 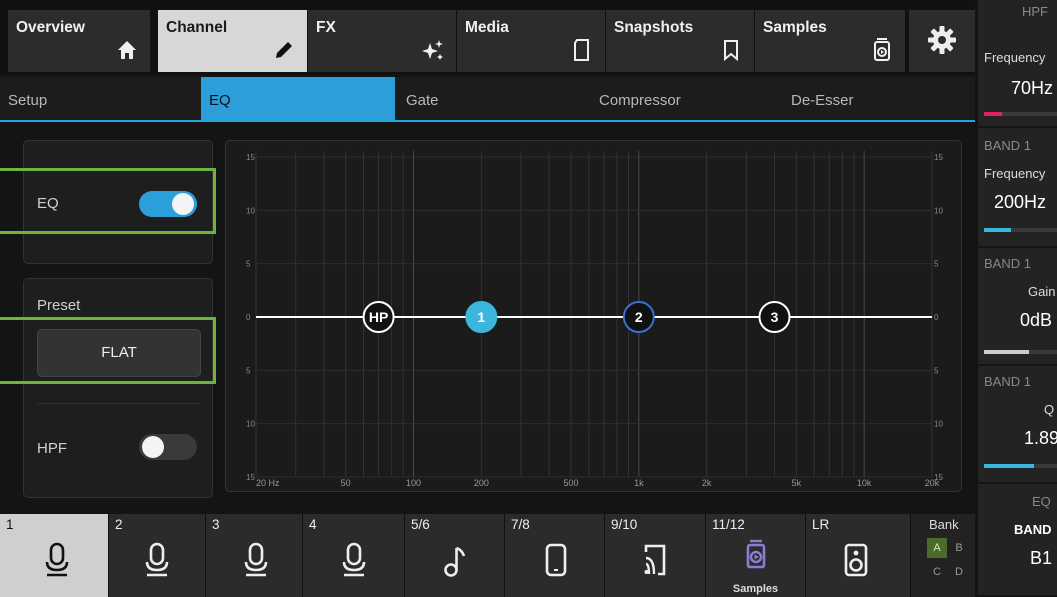 What do you see at coordinates (216, 524) in the screenshot?
I see `channel-label: 3` at bounding box center [216, 524].